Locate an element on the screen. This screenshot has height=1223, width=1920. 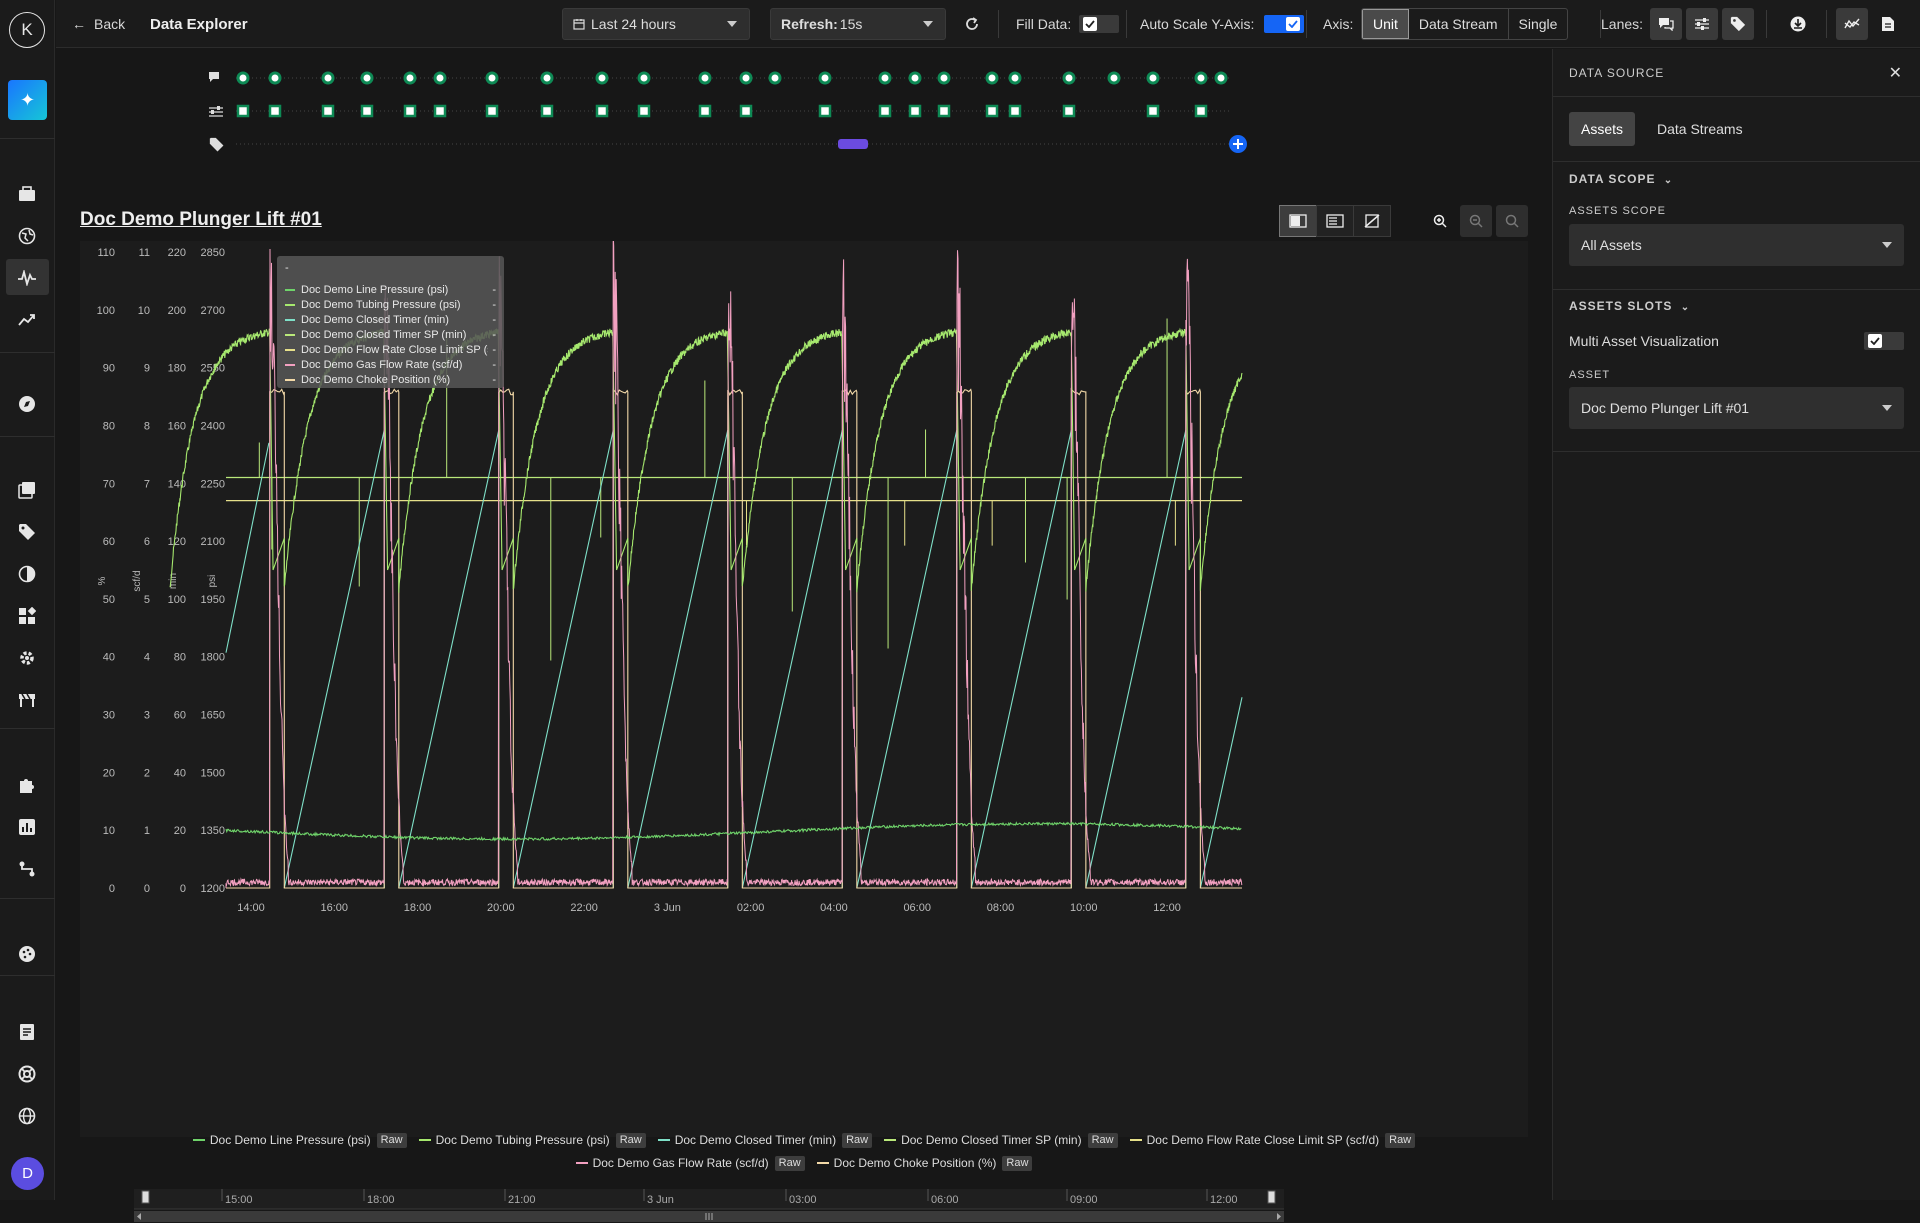
asset-select: Doc Demo Plunger Lift #01 is located at coordinates (1736, 408).